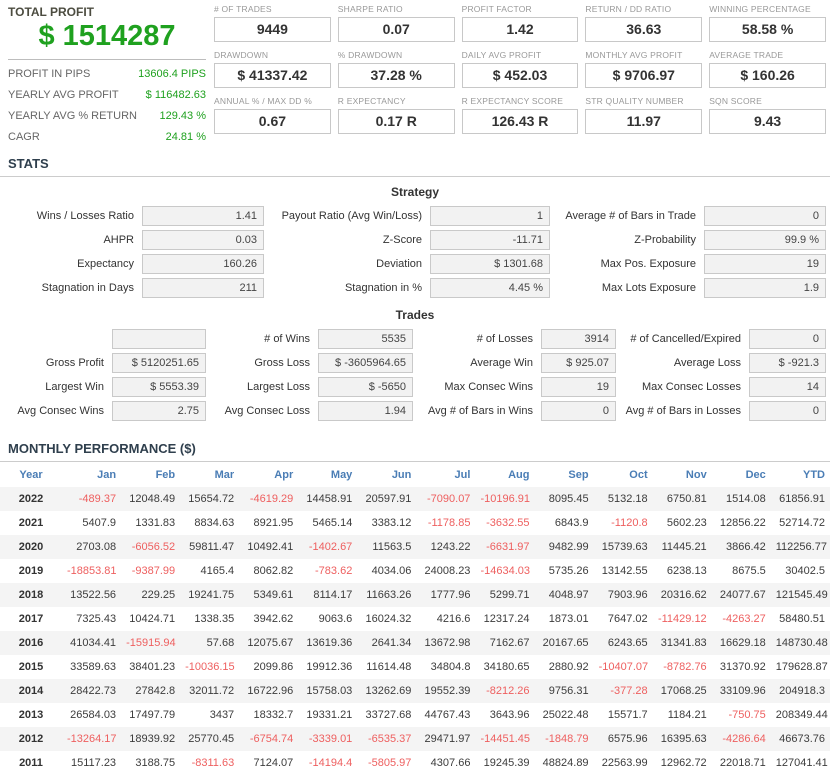 The width and height of the screenshot is (830, 775). Describe the element at coordinates (767, 121) in the screenshot. I see `metric-value: 9.43` at that location.